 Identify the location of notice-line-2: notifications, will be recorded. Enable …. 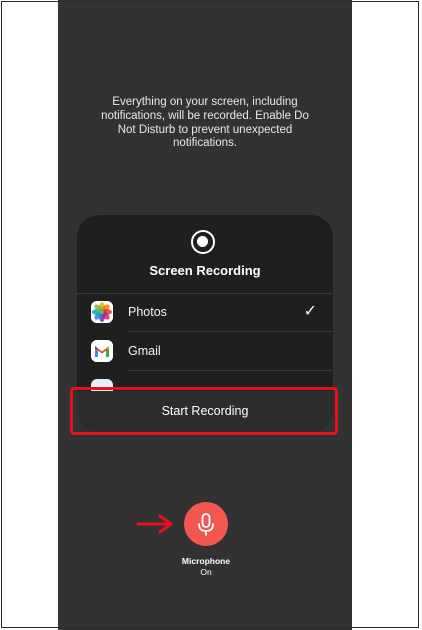
(205, 115).